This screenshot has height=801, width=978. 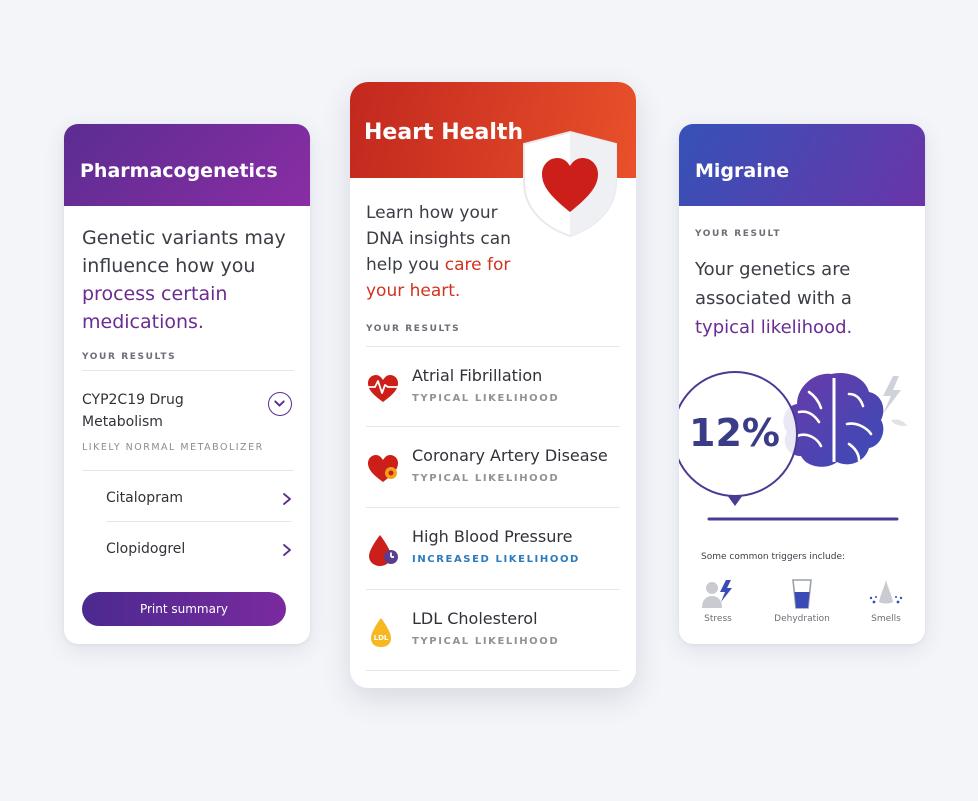 What do you see at coordinates (145, 498) in the screenshot?
I see `medication-name: Citalopram` at bounding box center [145, 498].